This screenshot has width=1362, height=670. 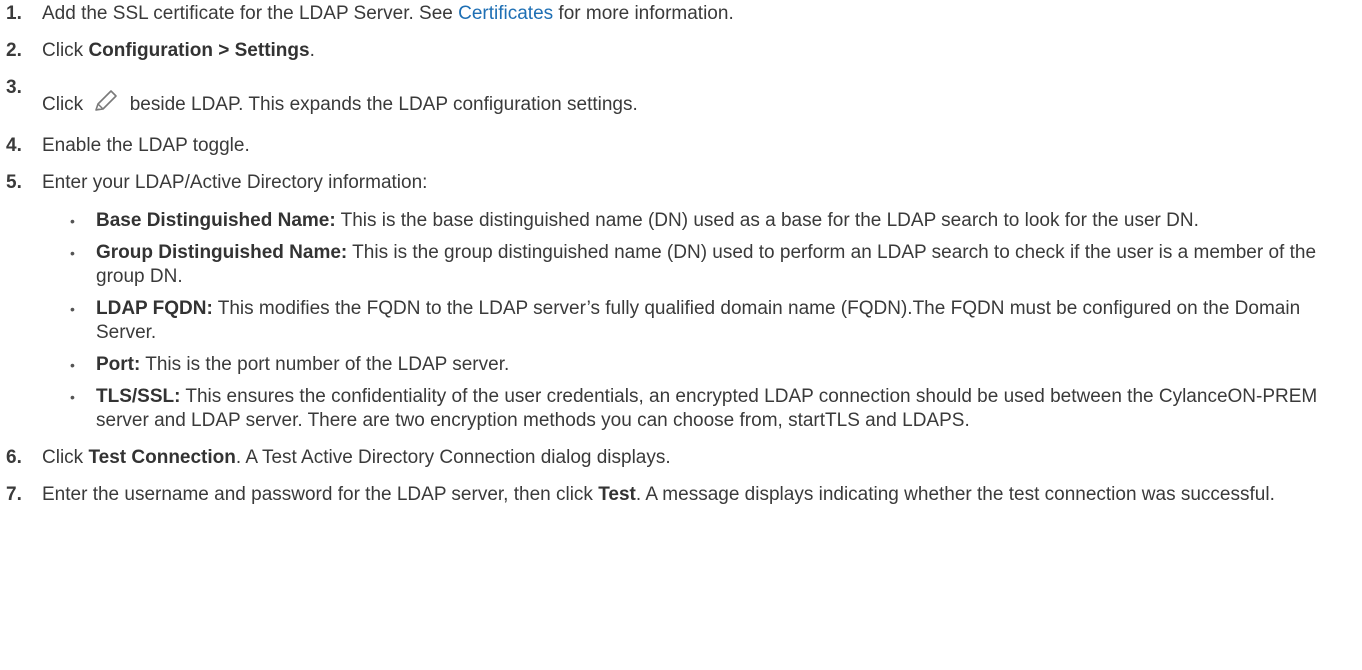 What do you see at coordinates (14, 50) in the screenshot?
I see `step-number: 2.` at bounding box center [14, 50].